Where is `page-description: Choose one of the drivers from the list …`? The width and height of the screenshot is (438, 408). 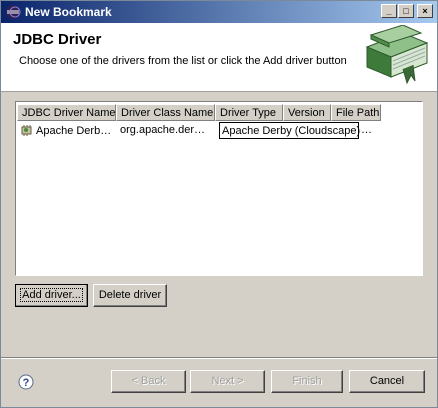
page-description: Choose one of the drivers from the list … is located at coordinates (183, 61).